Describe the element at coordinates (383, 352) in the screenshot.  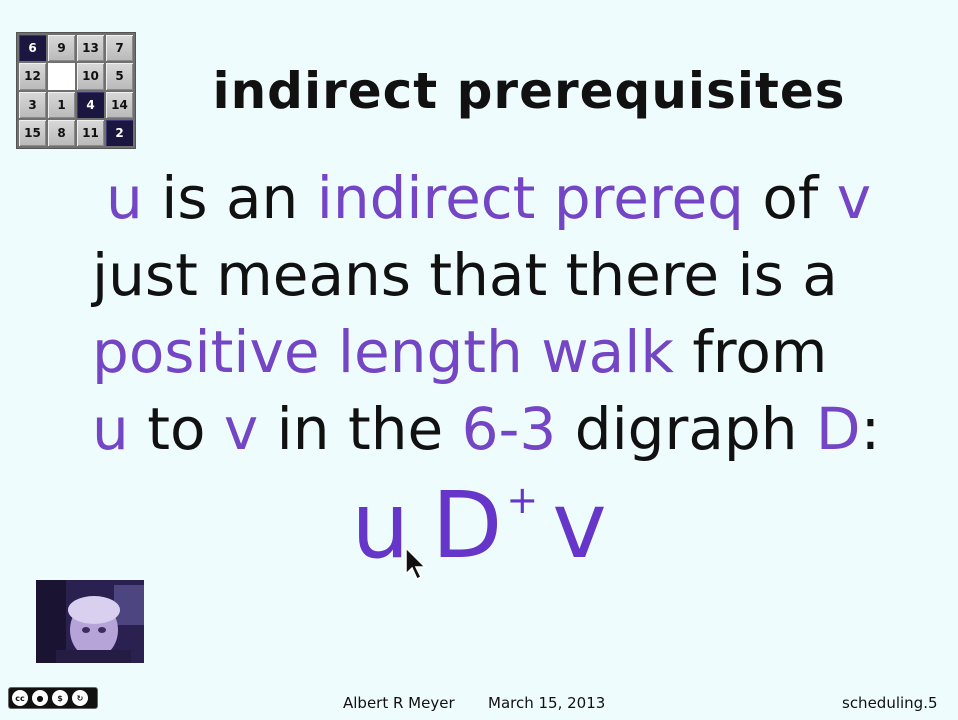
I see `term-positive-length-walk: positive length walk` at that location.